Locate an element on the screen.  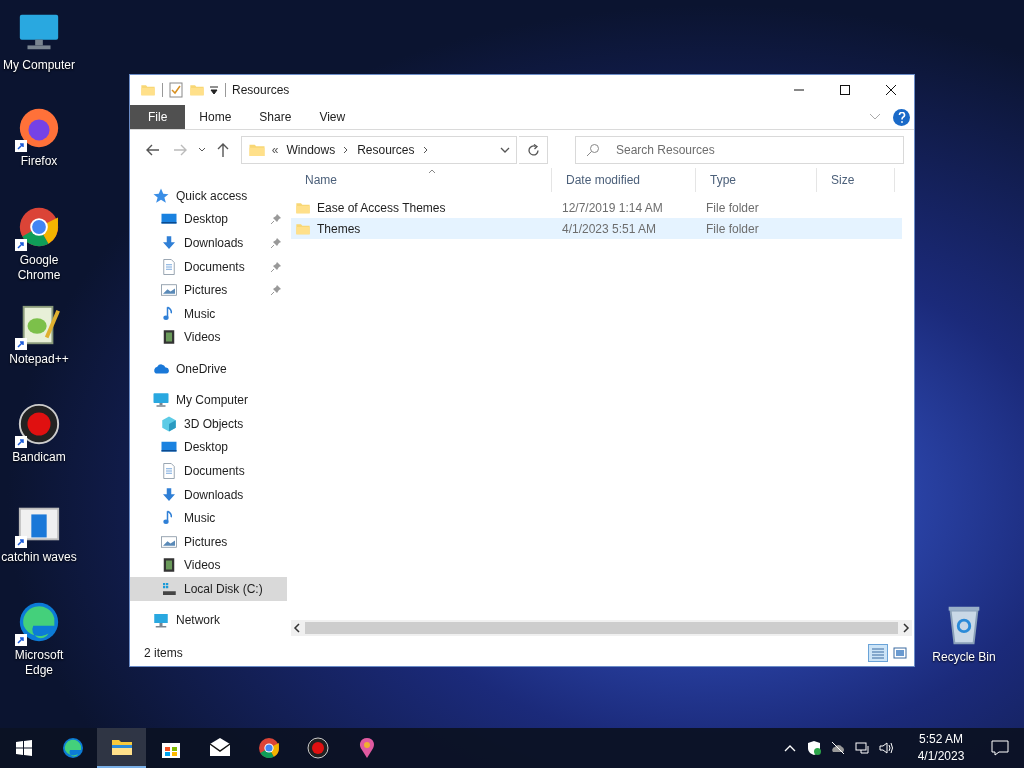
ribbon-tab: View is located at coordinates (332, 117).